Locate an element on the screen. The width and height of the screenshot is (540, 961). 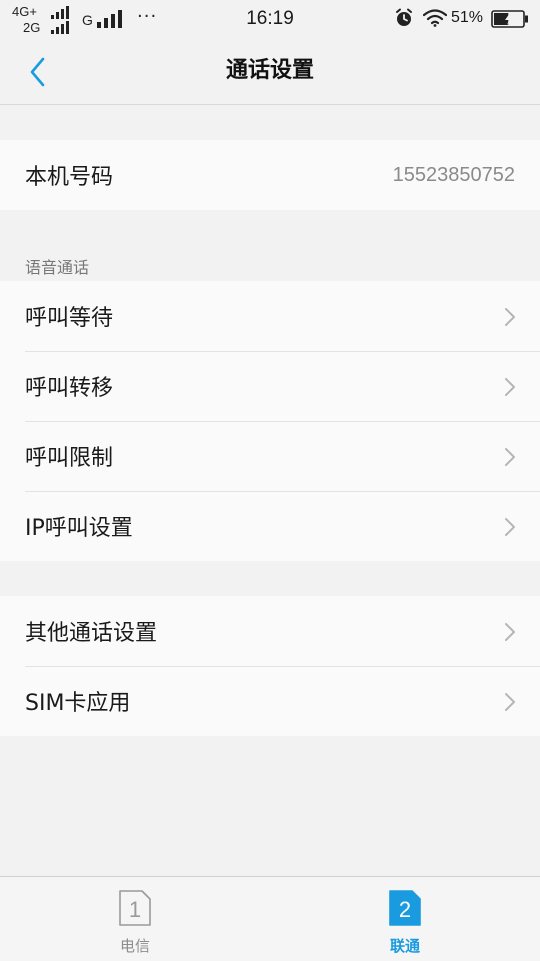
page-title: 通话设置 is located at coordinates (269, 70).